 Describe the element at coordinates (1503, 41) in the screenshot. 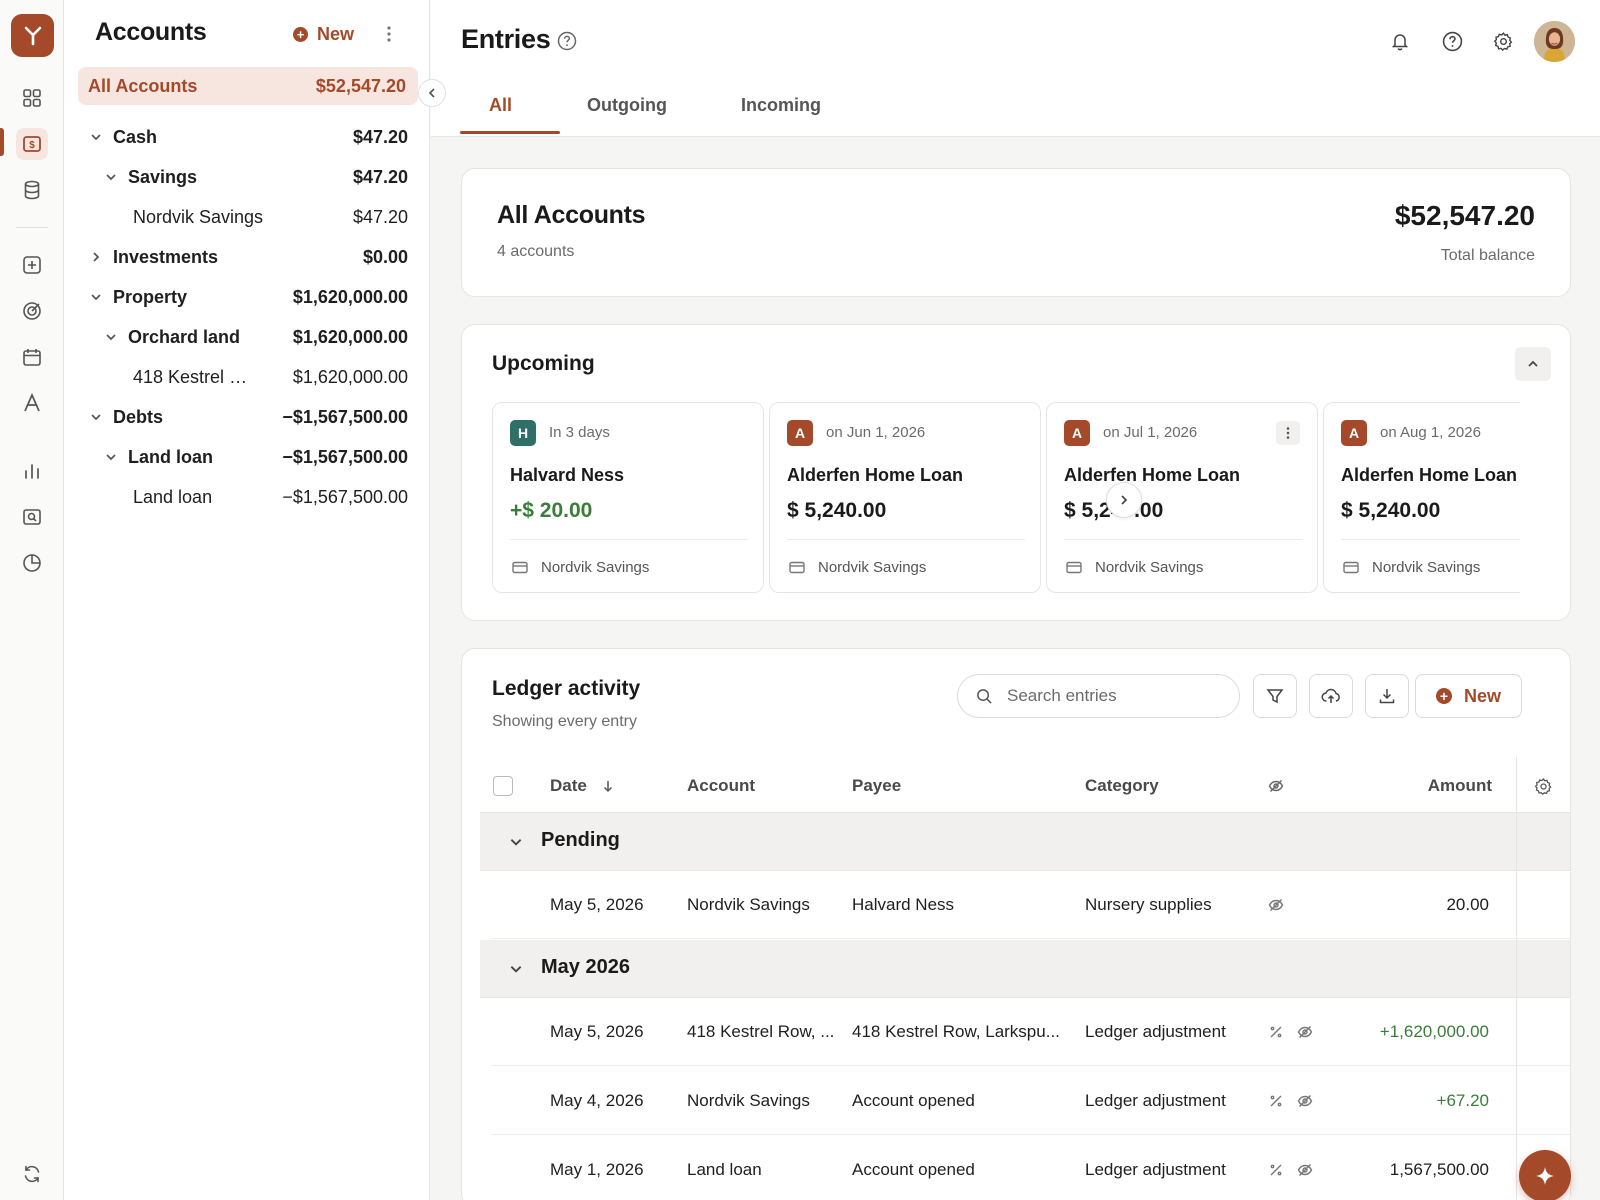

I see `gear-icon` at that location.